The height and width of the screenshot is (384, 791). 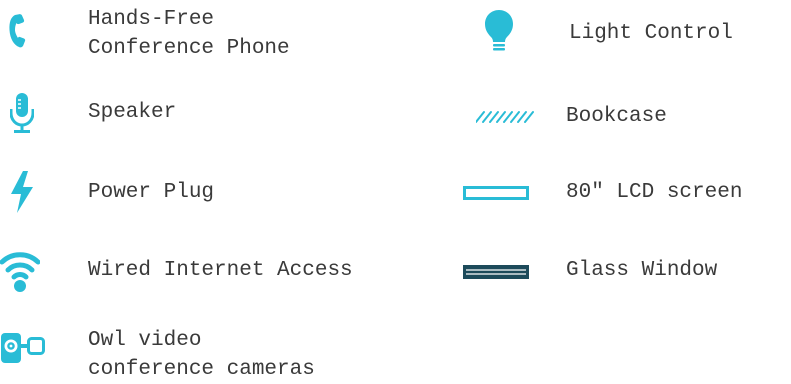 What do you see at coordinates (23, 348) in the screenshot?
I see `video-camera-icon` at bounding box center [23, 348].